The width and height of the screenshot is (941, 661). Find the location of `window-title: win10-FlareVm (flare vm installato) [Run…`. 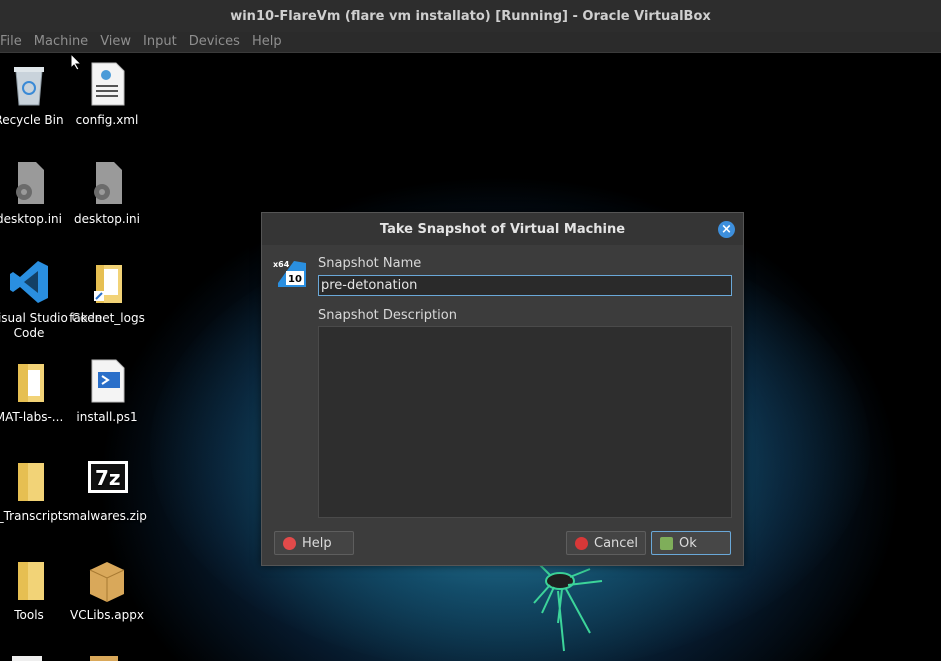

window-title: win10-FlareVm (flare vm installato) [Run… is located at coordinates (470, 16).